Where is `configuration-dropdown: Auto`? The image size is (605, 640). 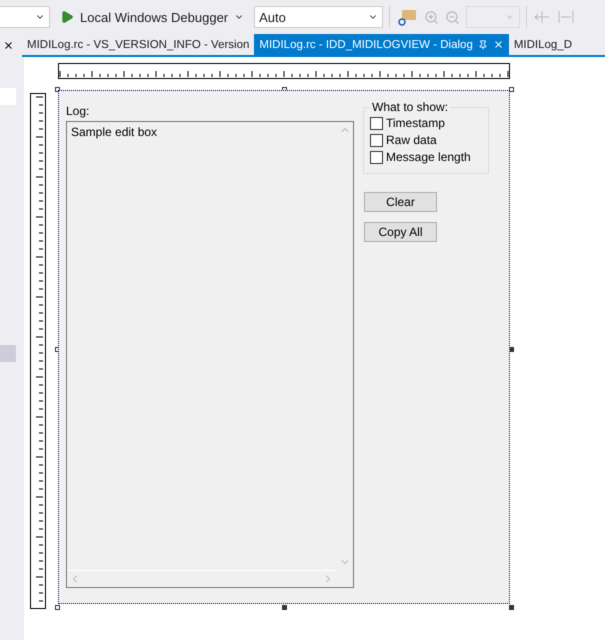
configuration-dropdown: Auto is located at coordinates (319, 17).